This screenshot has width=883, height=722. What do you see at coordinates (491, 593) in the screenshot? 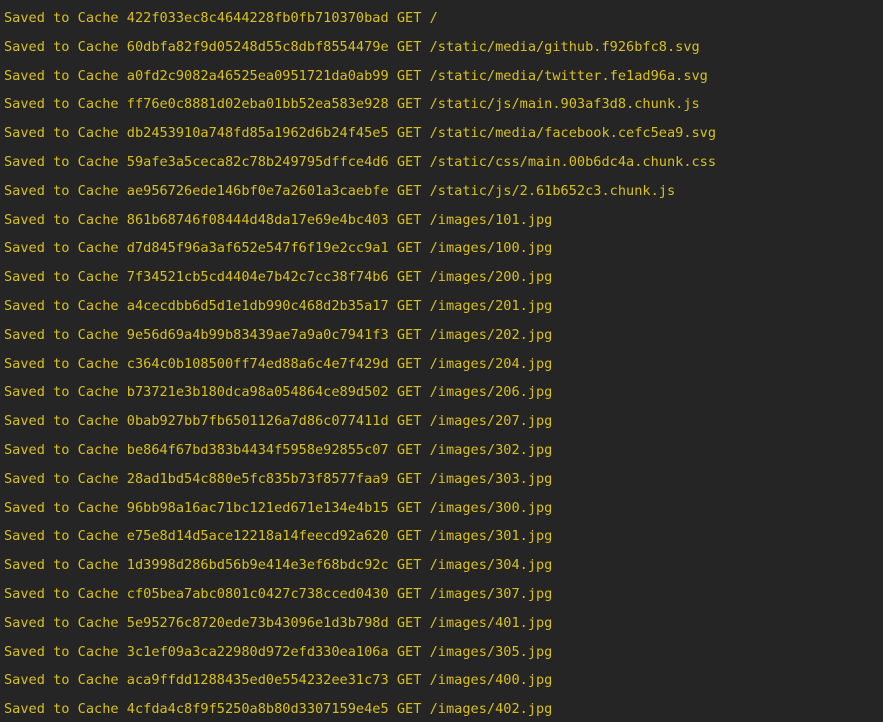
I see `log-path: /images/307.jpg` at bounding box center [491, 593].